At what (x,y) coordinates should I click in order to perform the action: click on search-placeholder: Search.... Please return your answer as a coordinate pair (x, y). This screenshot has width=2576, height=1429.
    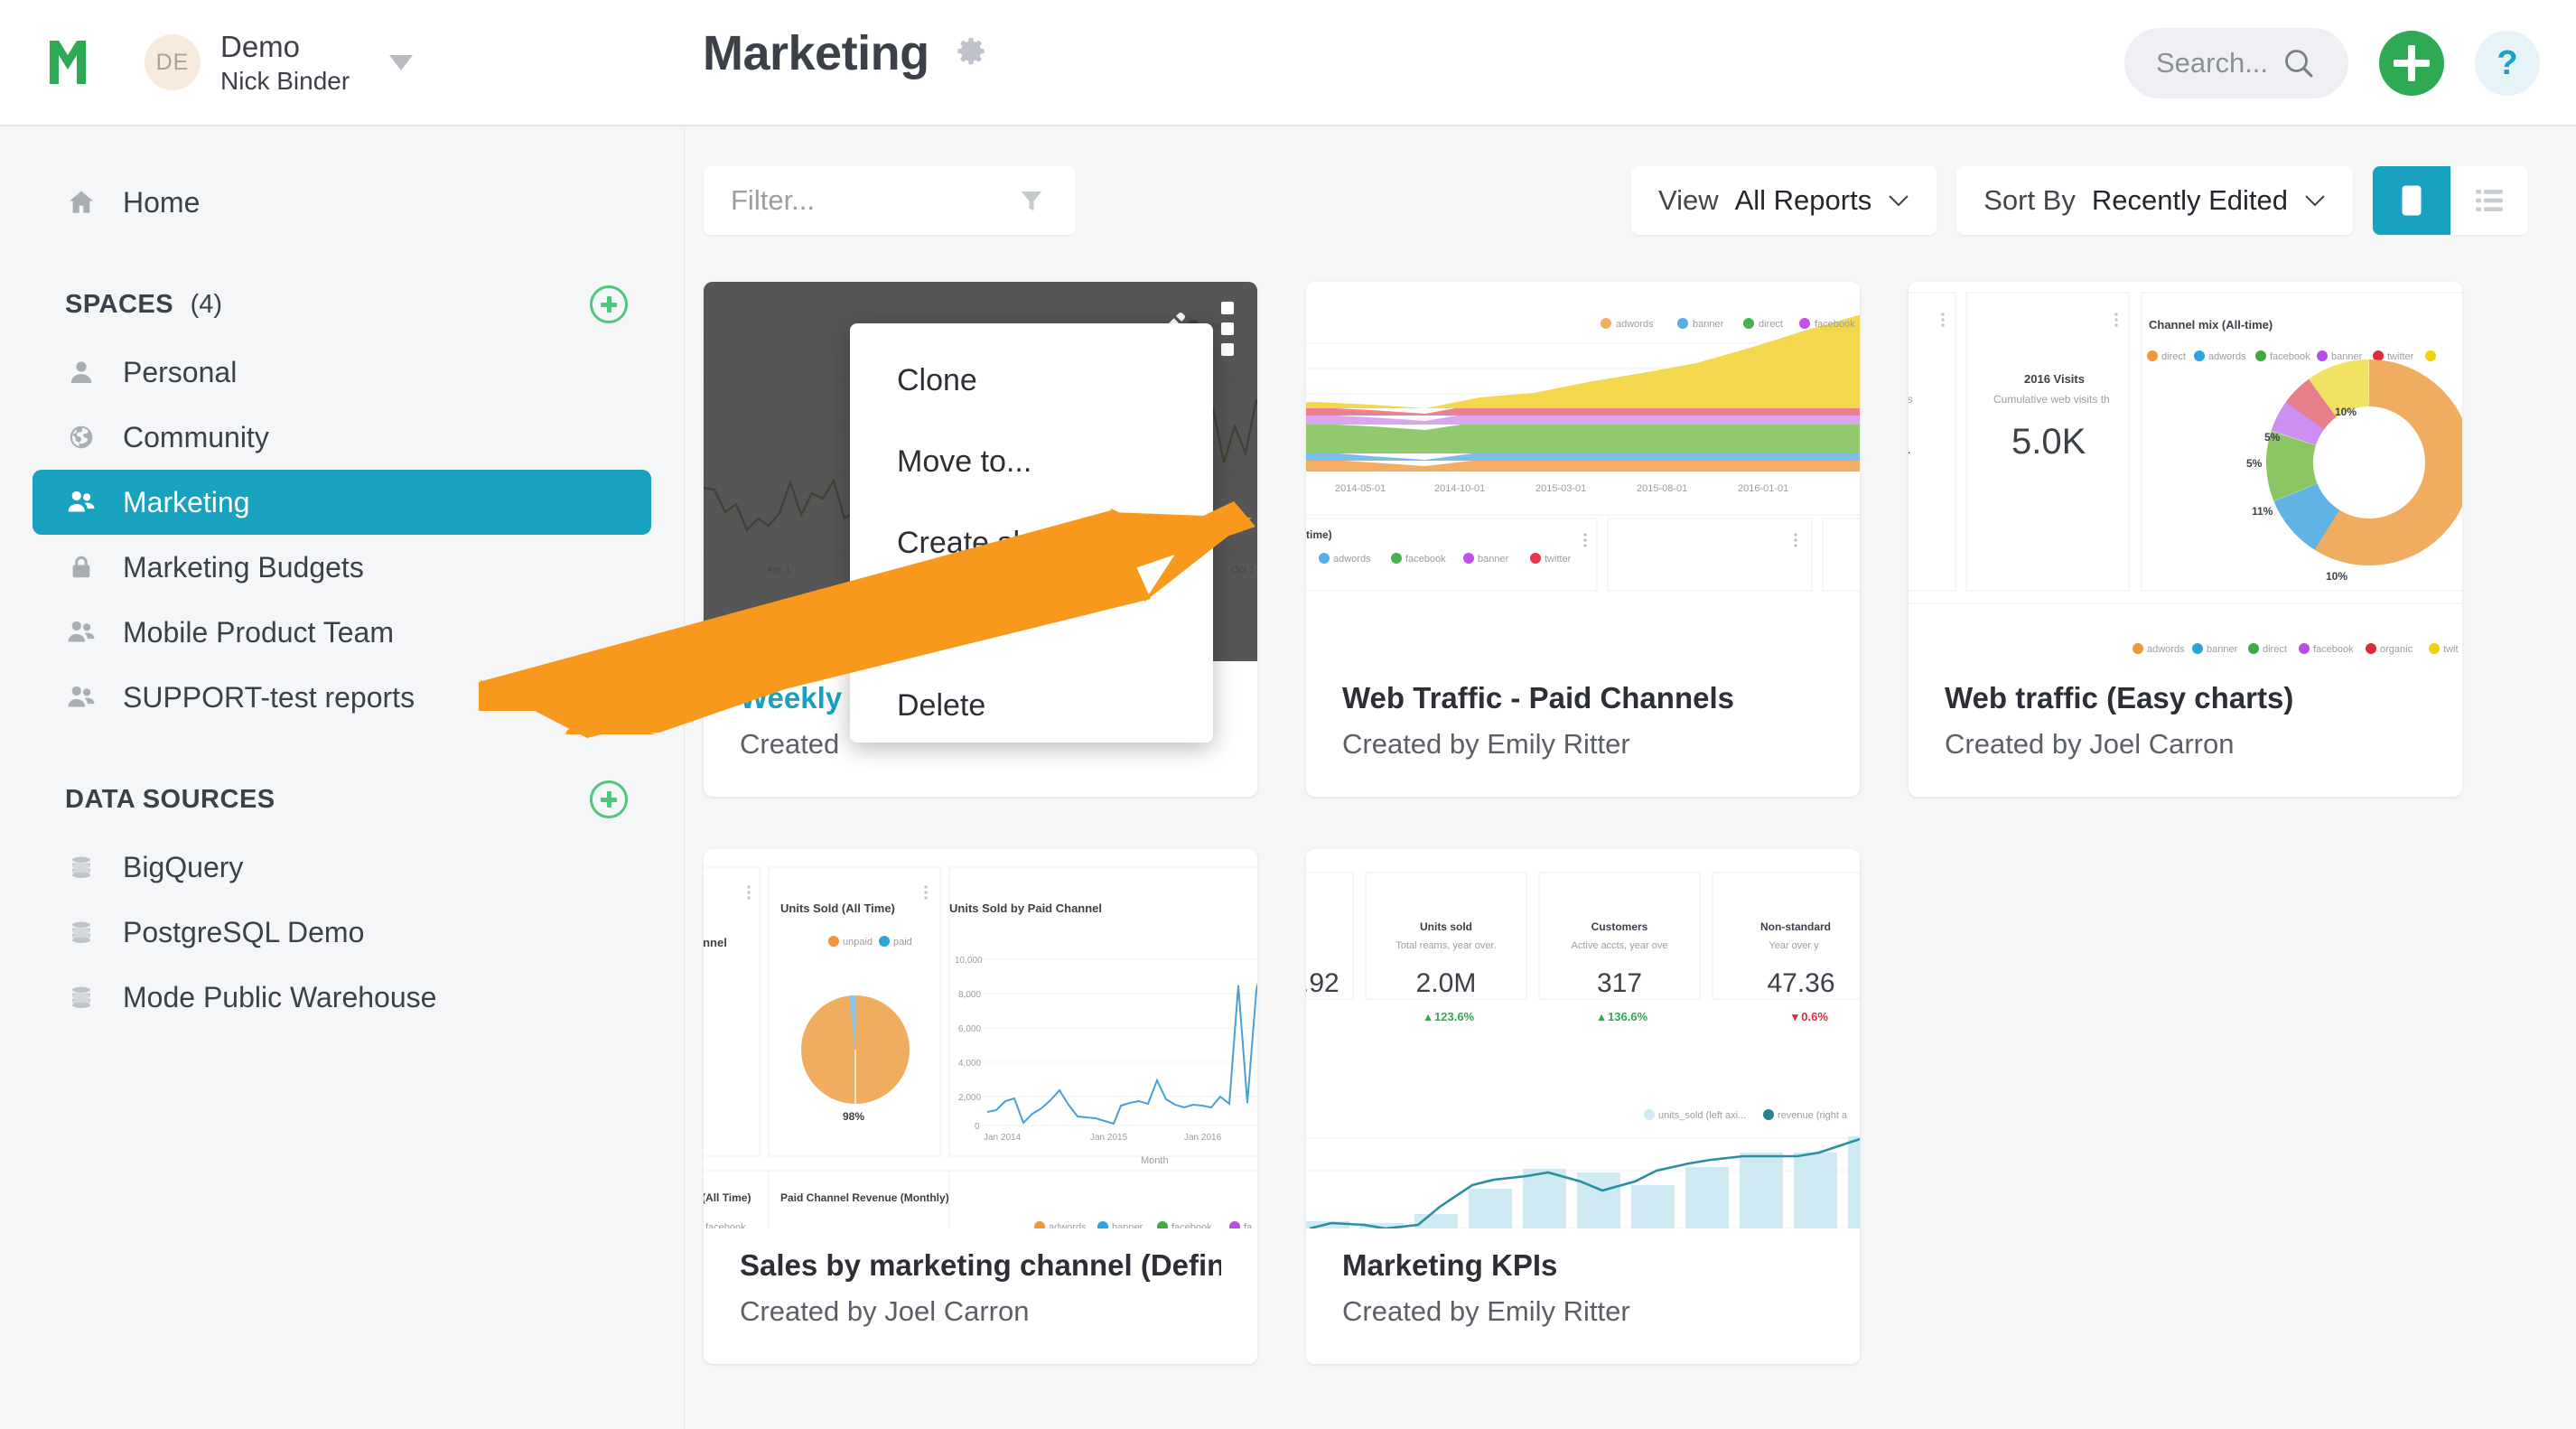
    Looking at the image, I should click on (2212, 63).